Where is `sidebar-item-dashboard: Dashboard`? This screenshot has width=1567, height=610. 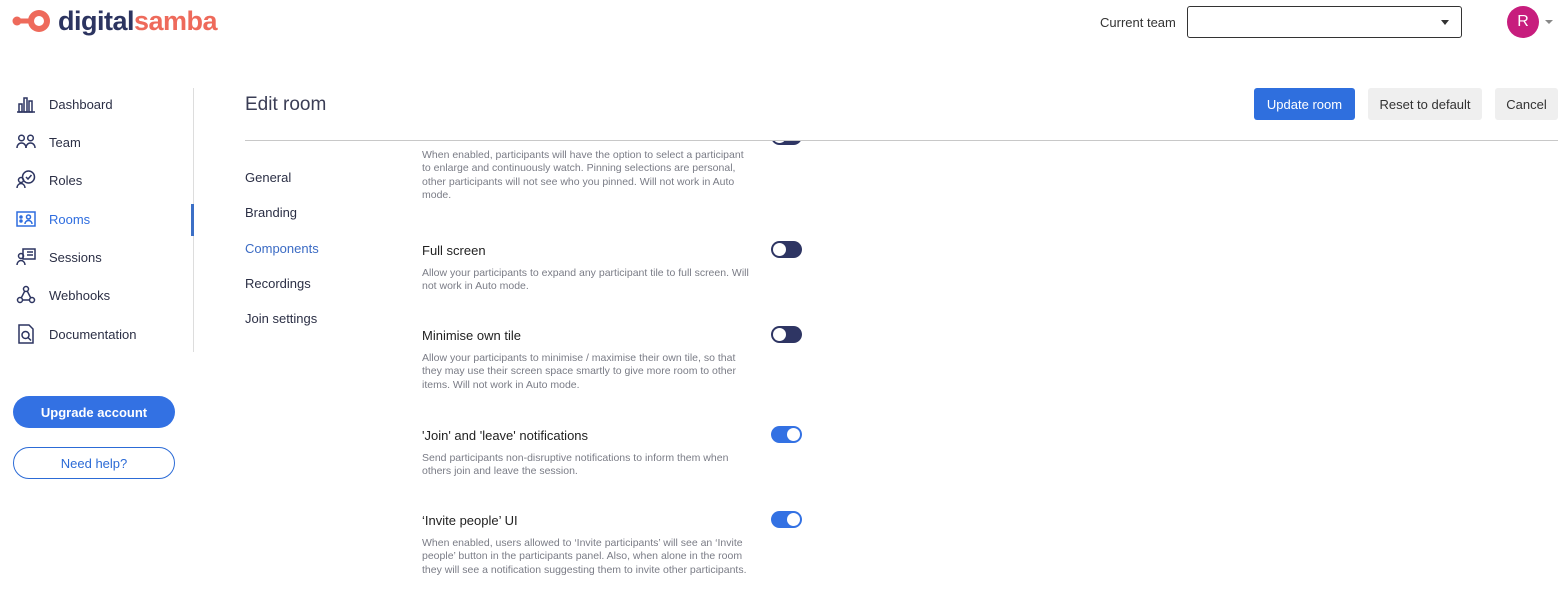 sidebar-item-dashboard: Dashboard is located at coordinates (64, 104).